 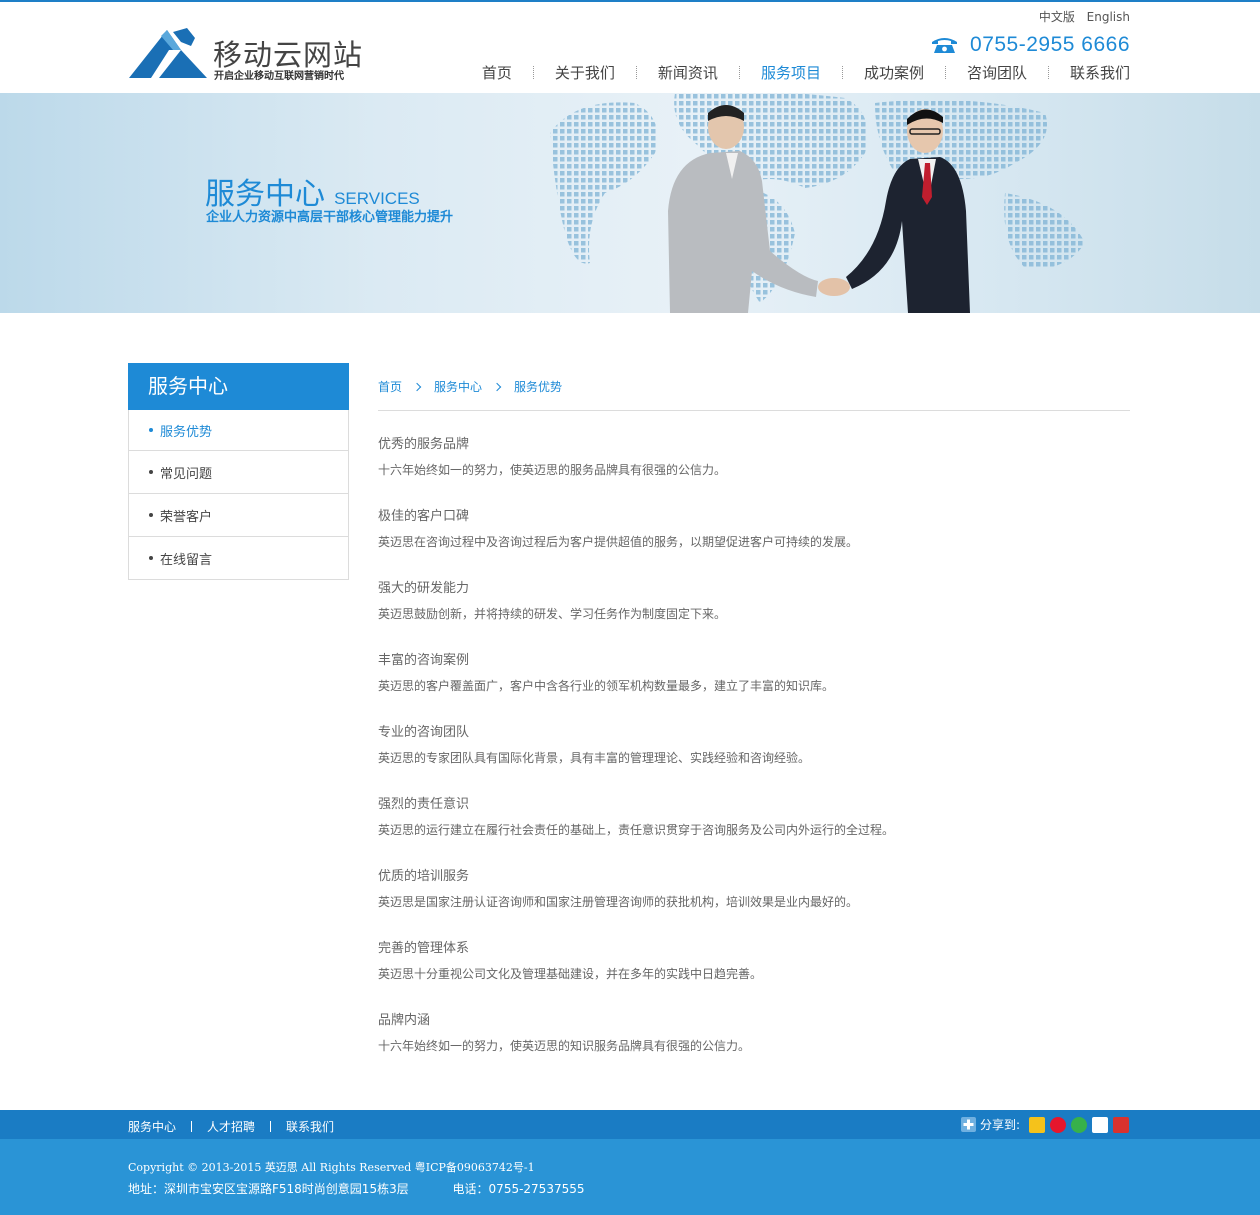 What do you see at coordinates (186, 432) in the screenshot?
I see `sidebar-item-label: 服务优势` at bounding box center [186, 432].